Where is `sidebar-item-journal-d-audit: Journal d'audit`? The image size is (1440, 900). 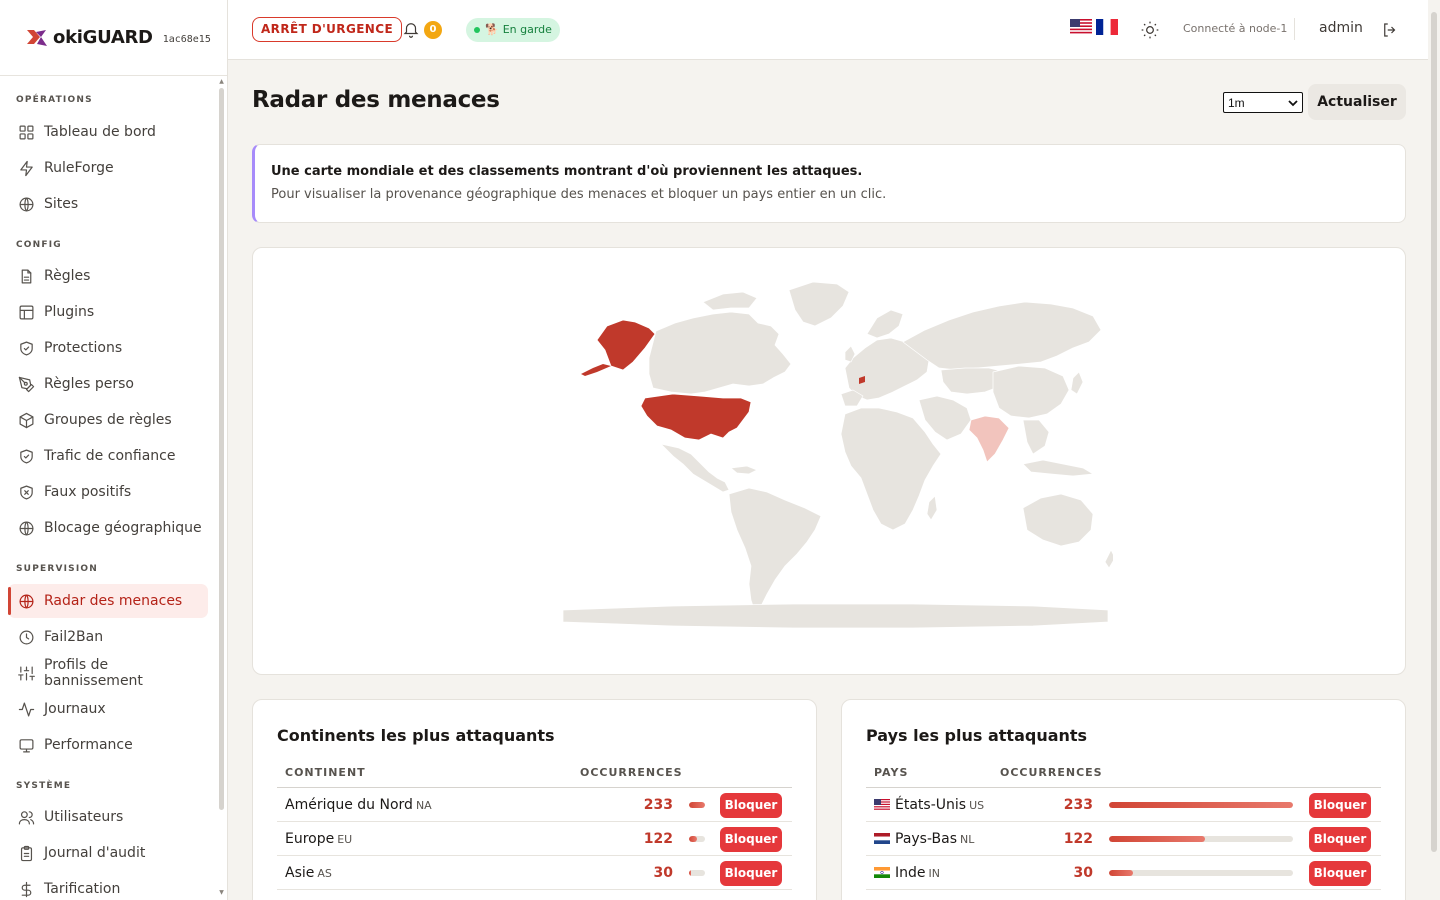
sidebar-item-journal-d-audit: Journal d'audit is located at coordinates (108, 853).